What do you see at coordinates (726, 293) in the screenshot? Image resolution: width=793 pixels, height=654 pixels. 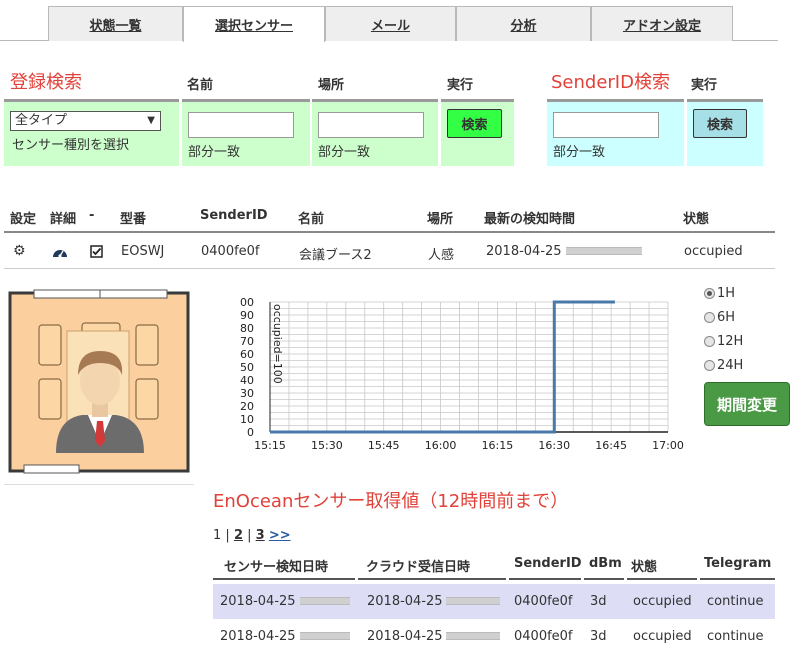 I see `radio-label: 1H` at bounding box center [726, 293].